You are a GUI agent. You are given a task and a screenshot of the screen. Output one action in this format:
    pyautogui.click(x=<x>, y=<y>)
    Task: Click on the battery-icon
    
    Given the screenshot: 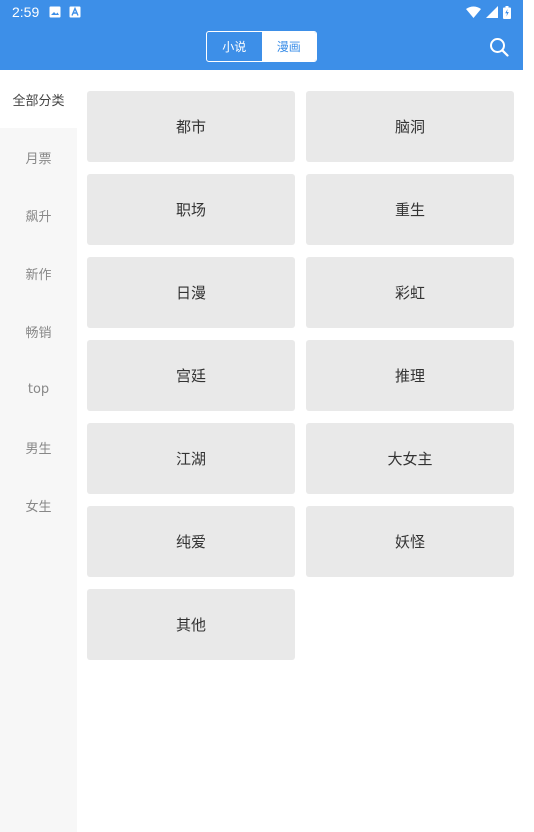 What is the action you would take?
    pyautogui.click(x=507, y=12)
    